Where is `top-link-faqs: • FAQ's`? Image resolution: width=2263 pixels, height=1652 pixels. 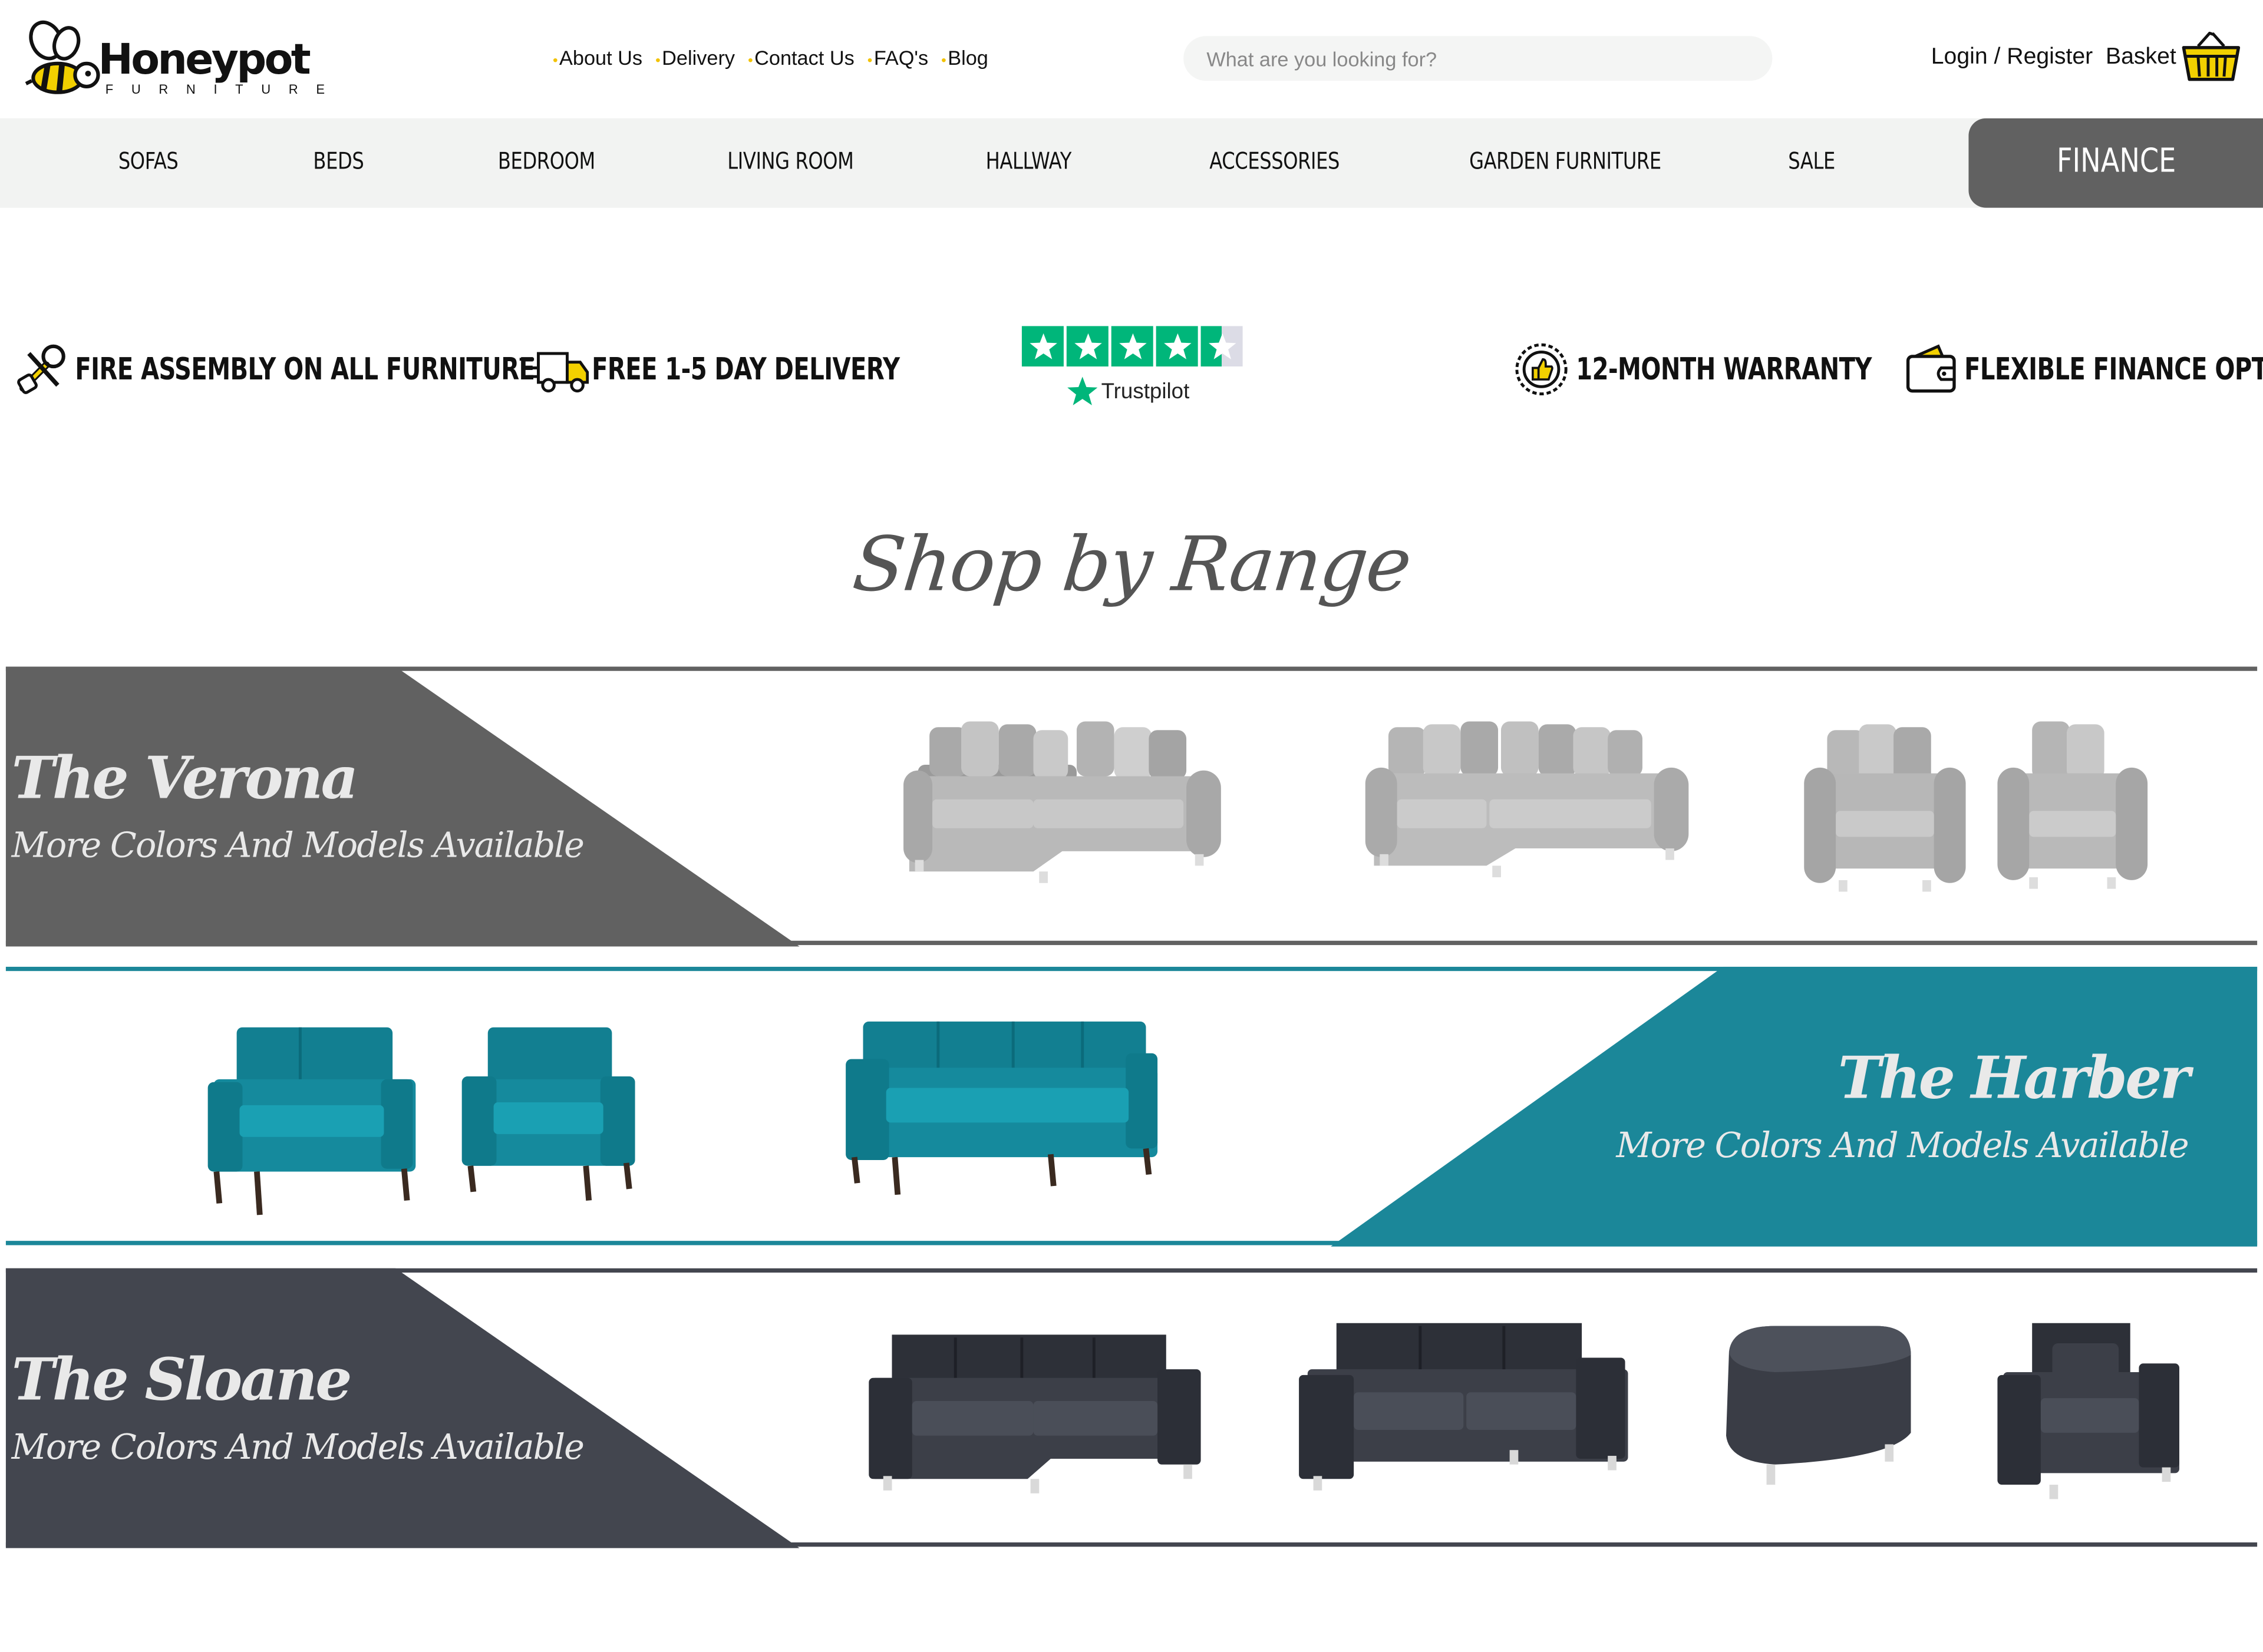 top-link-faqs: • FAQ's is located at coordinates (897, 57).